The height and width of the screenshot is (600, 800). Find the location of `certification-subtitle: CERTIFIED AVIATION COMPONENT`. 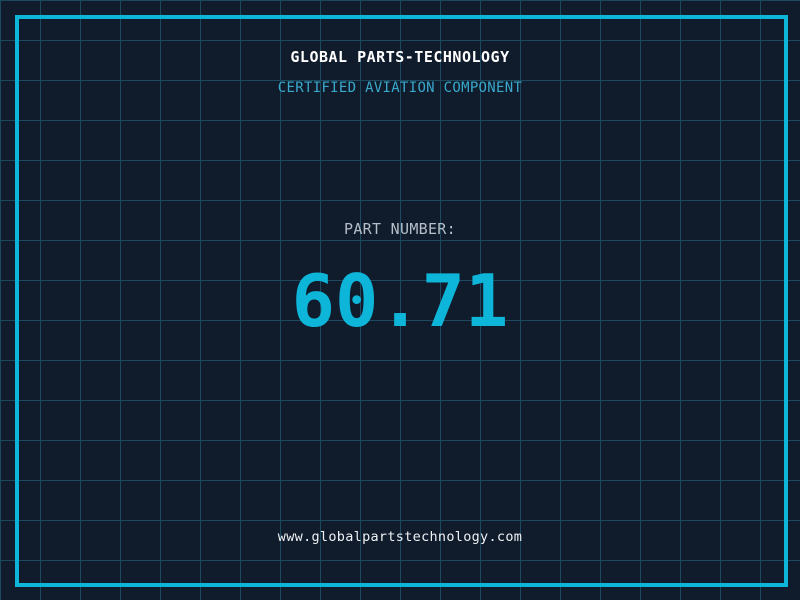

certification-subtitle: CERTIFIED AVIATION COMPONENT is located at coordinates (400, 88).